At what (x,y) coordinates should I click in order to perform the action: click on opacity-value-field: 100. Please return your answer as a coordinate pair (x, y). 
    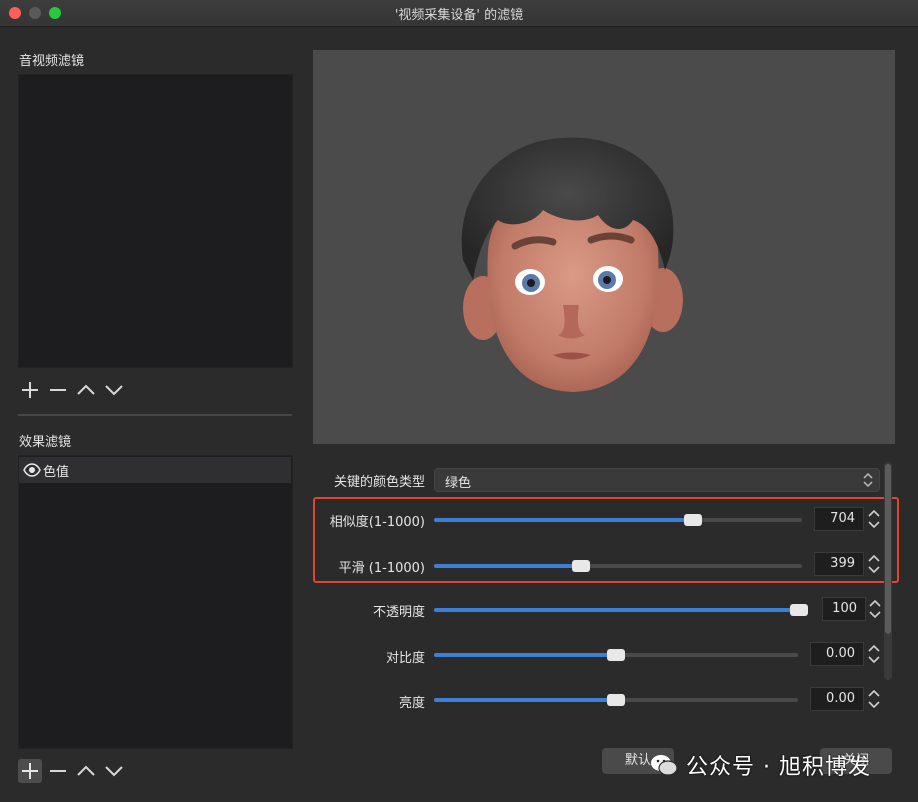
    Looking at the image, I should click on (844, 609).